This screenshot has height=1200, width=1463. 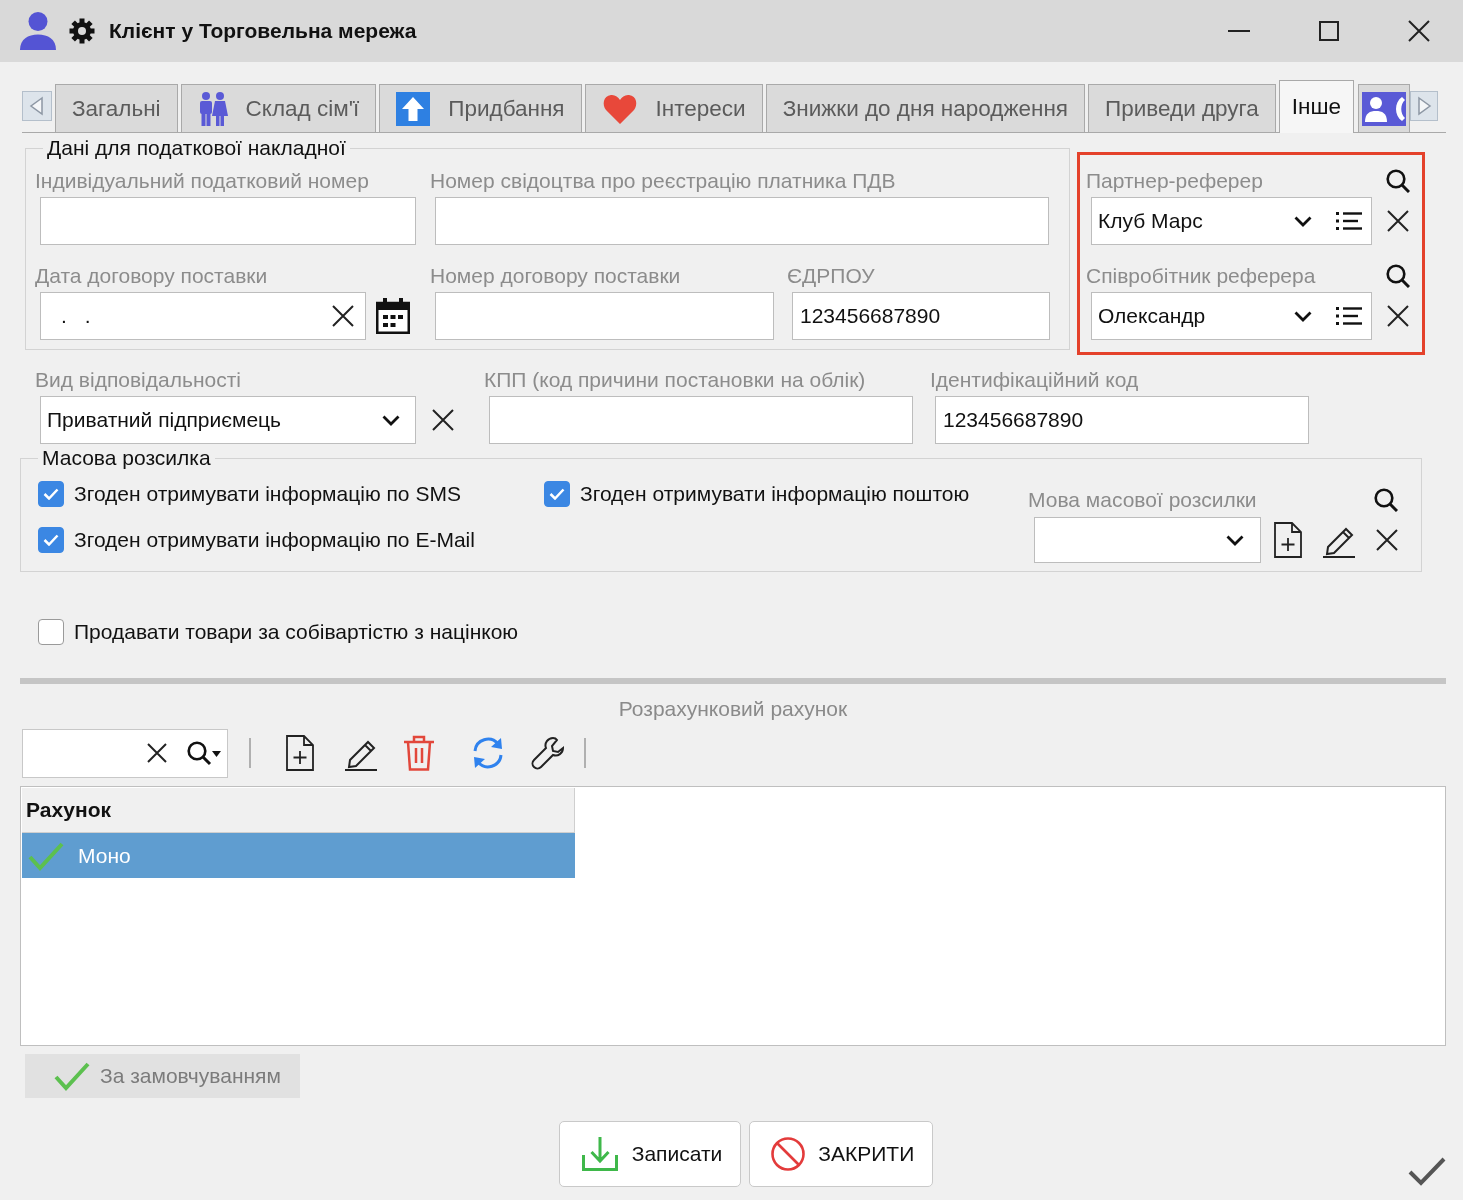 What do you see at coordinates (274, 540) in the screenshot?
I see `checkbox-label: Згоден отримувати інформацію по E-Mail` at bounding box center [274, 540].